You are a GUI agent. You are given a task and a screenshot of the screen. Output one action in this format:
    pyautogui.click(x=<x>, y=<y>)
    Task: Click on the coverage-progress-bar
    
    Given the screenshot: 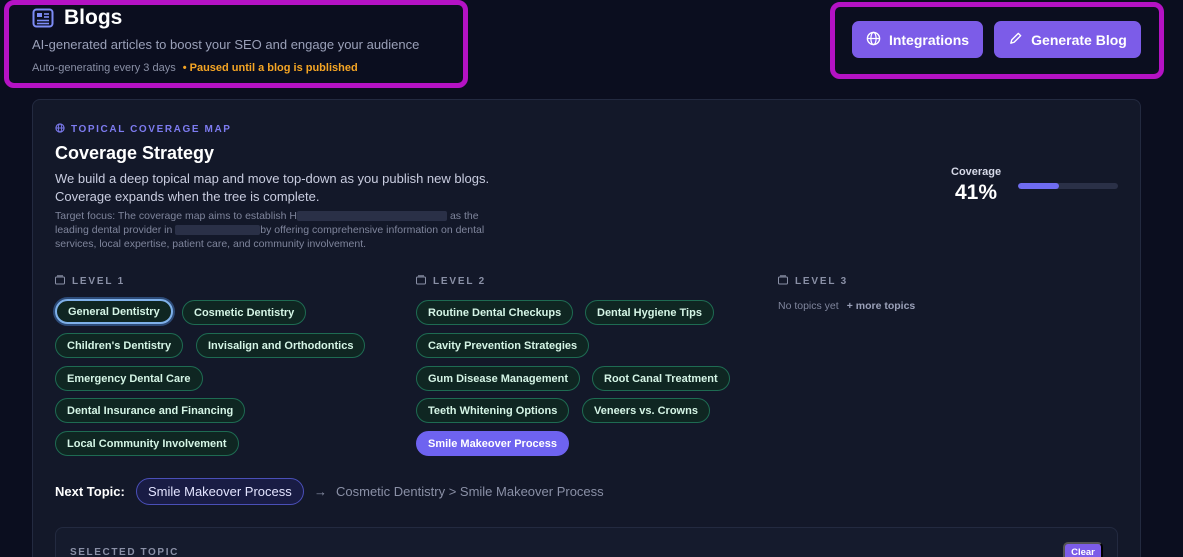 What is the action you would take?
    pyautogui.click(x=1068, y=186)
    